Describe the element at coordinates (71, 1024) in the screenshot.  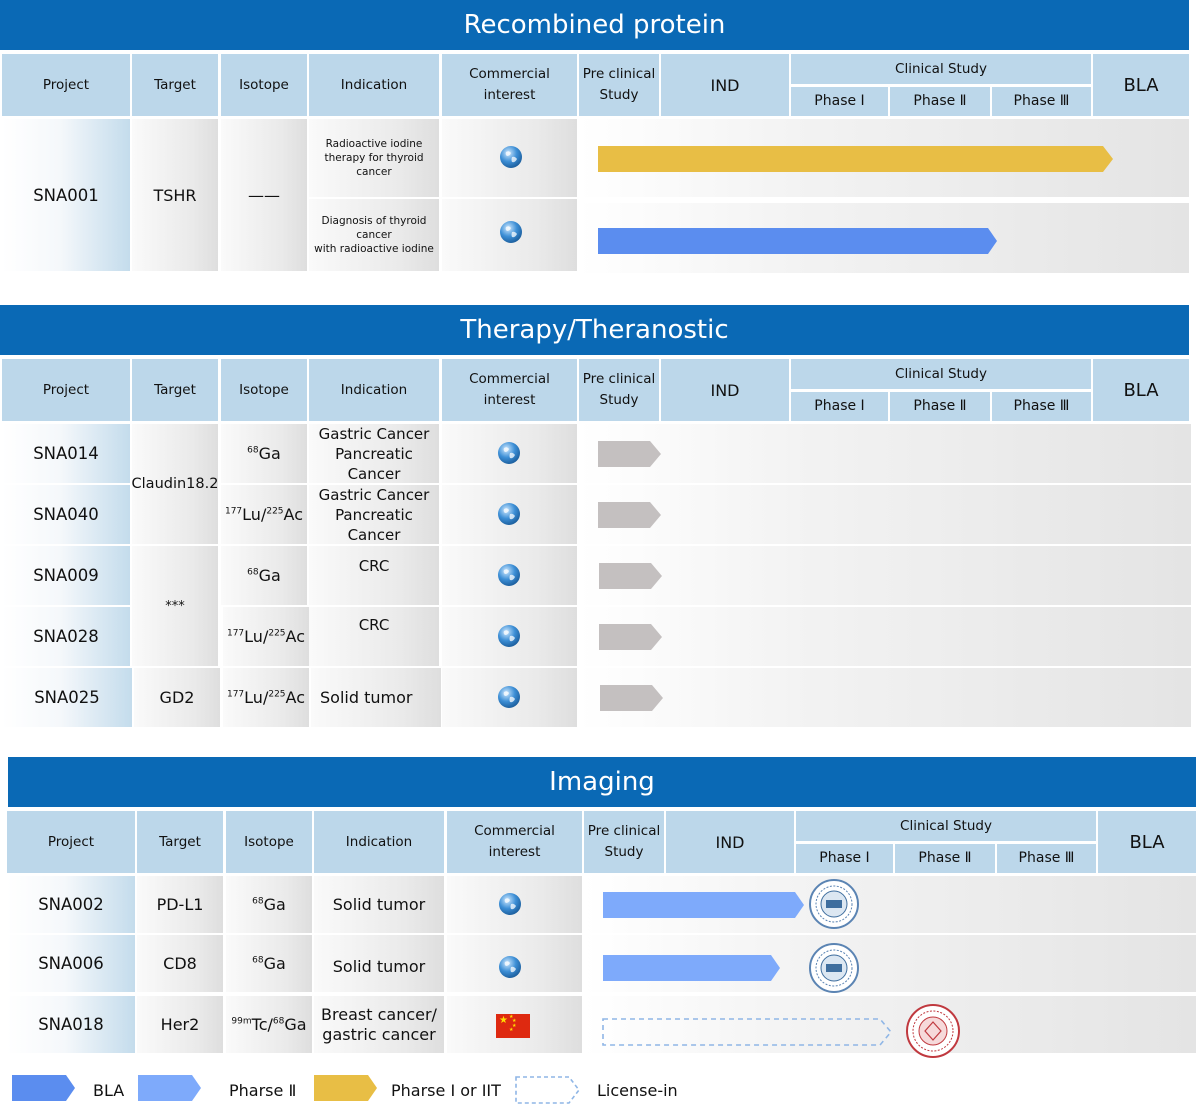
I see `project-cell-sna018: SNA018` at that location.